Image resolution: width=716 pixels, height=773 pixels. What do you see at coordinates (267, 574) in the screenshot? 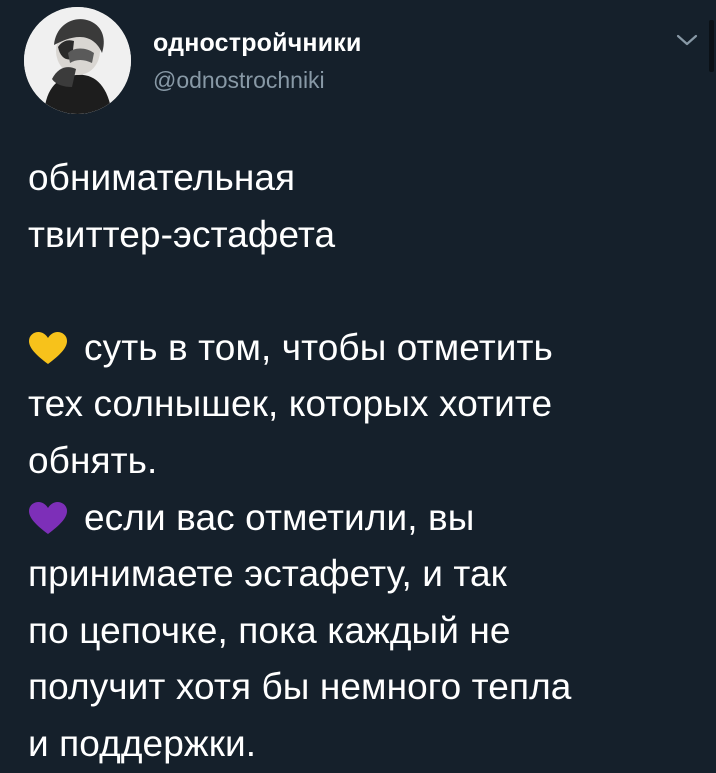
I see `paragraph-2-line-2: принимаете эстафету, и так` at bounding box center [267, 574].